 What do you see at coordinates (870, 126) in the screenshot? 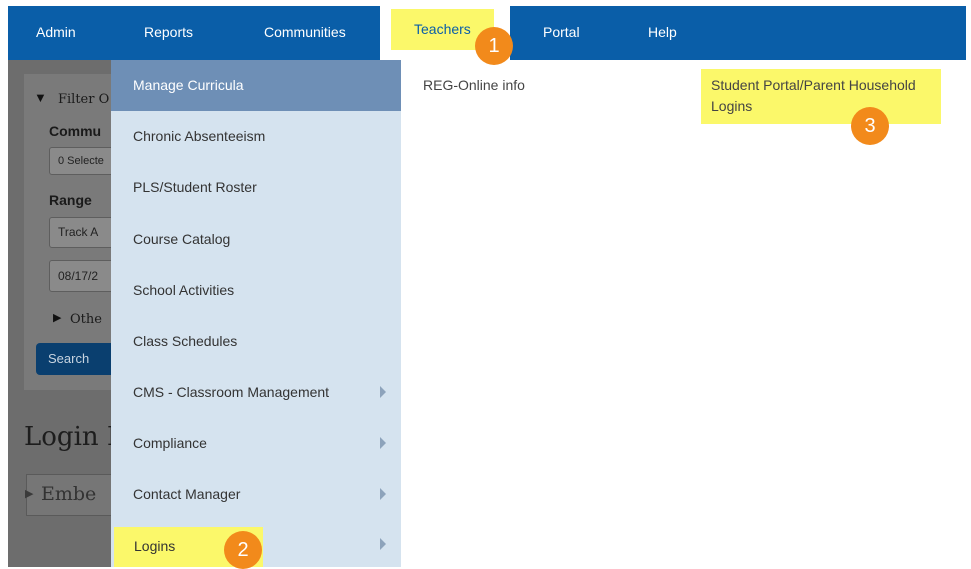
I see `step-badge-3: 3` at bounding box center [870, 126].